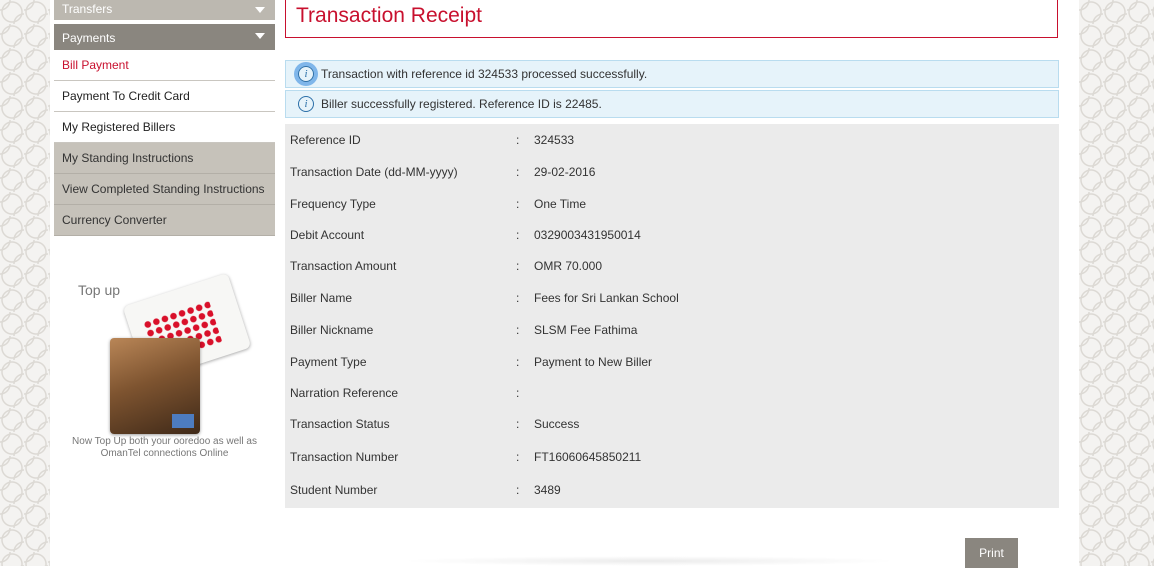 This screenshot has width=1154, height=568. I want to click on detail-value: One Time, so click(560, 204).